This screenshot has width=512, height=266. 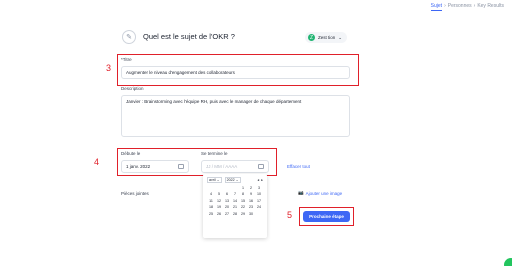 What do you see at coordinates (290, 215) in the screenshot?
I see `annotation-5: 5` at bounding box center [290, 215].